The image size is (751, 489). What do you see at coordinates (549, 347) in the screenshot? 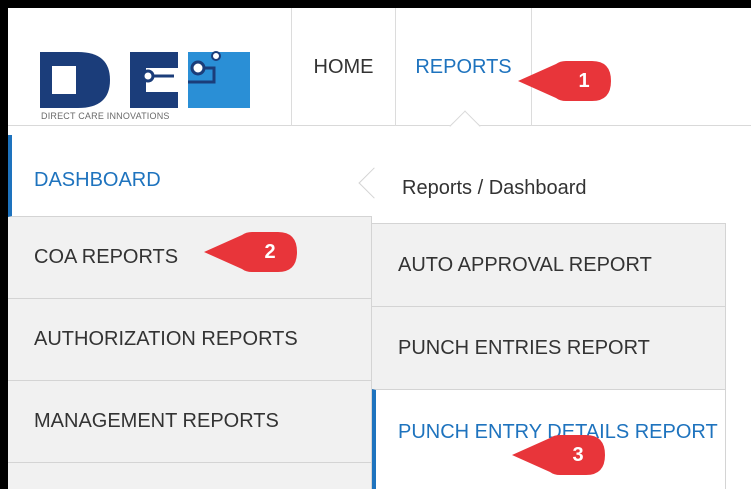
I see `submenu-item-punch-entries-report: PUNCH ENTRIES REPORT` at bounding box center [549, 347].